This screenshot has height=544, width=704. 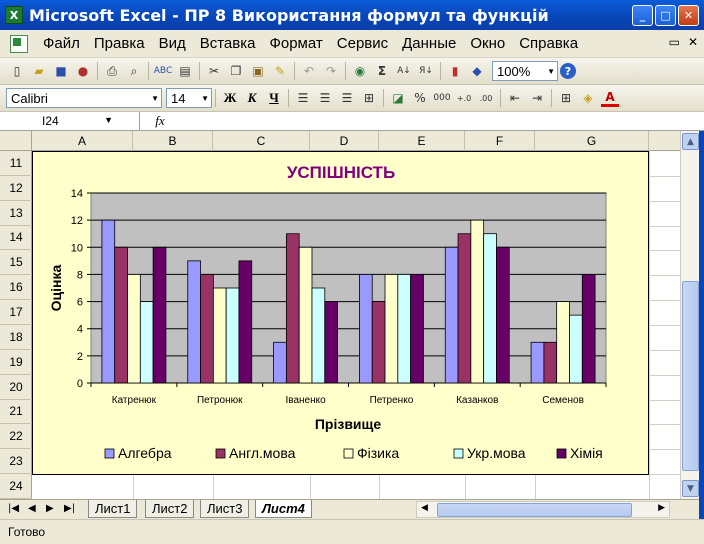 I want to click on select-all-corner, so click(x=16, y=141).